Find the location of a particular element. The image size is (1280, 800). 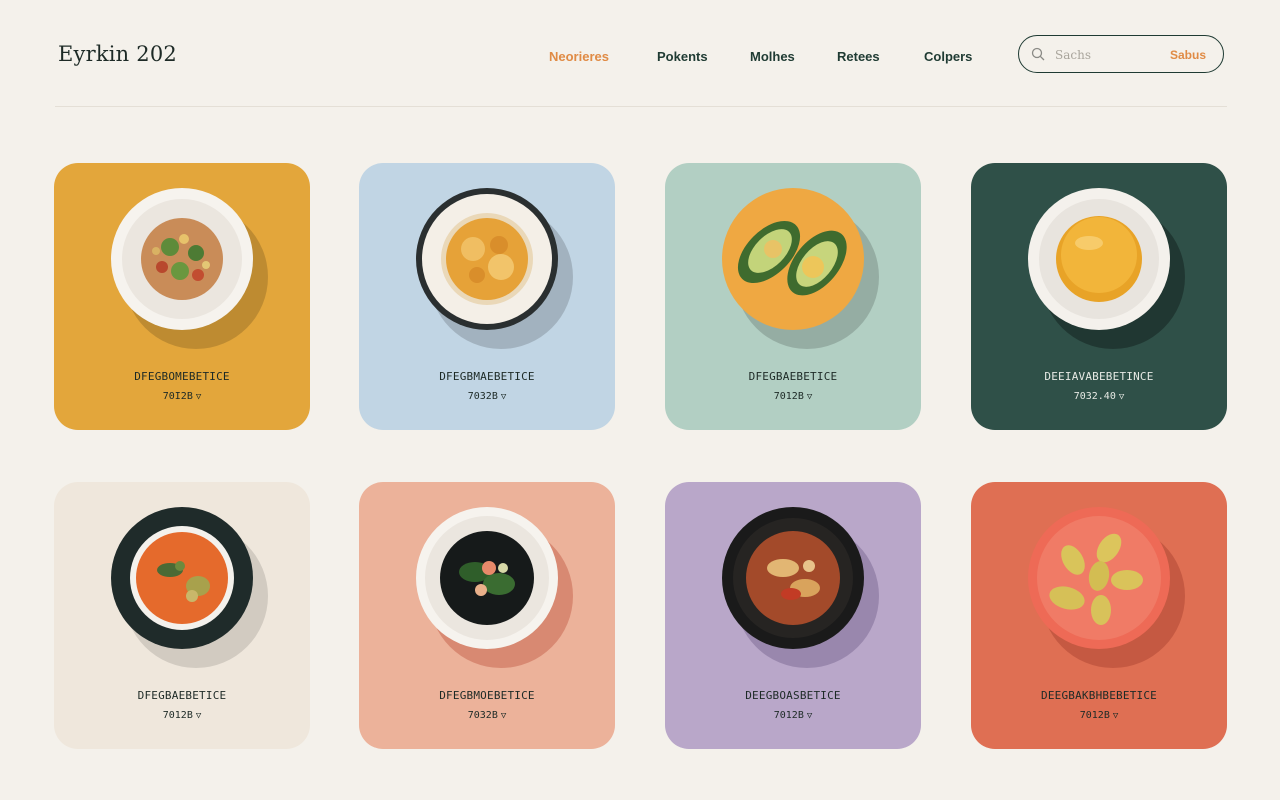

product-card-3: DFEGBAEBETICE 7012B ▽ is located at coordinates (793, 296).